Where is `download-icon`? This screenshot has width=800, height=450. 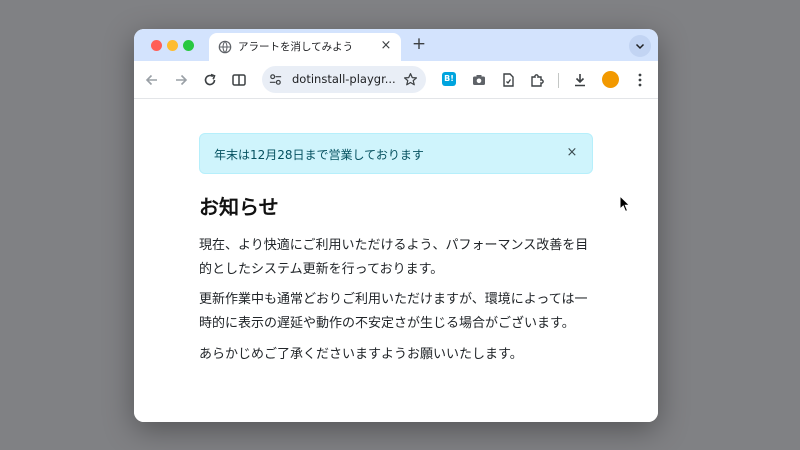 download-icon is located at coordinates (580, 80).